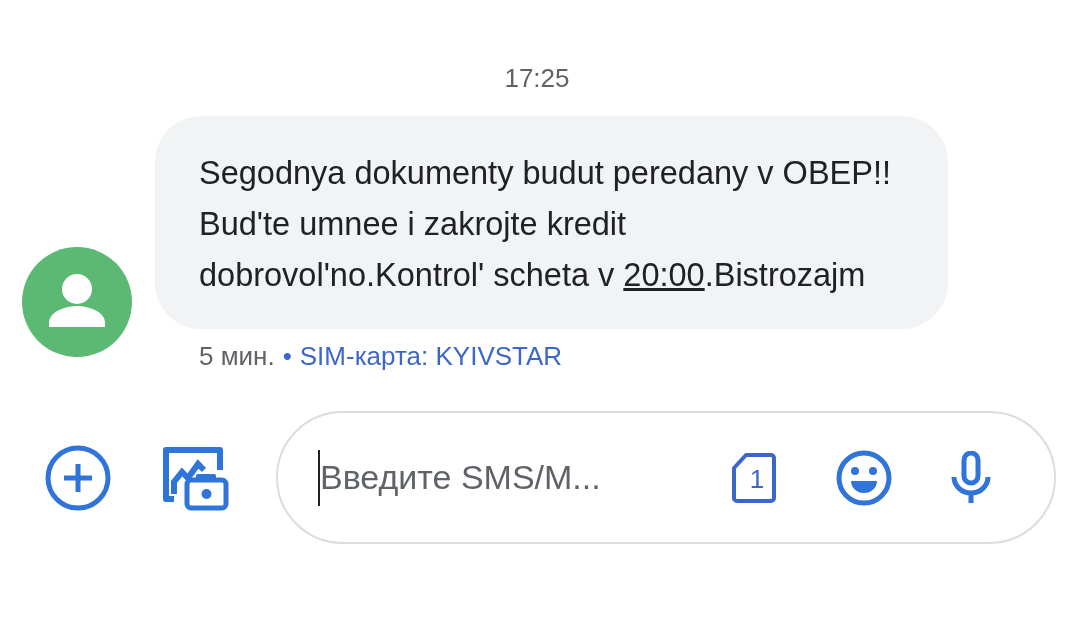 The image size is (1074, 627). What do you see at coordinates (237, 356) in the screenshot?
I see `message-age: 5 мин.` at bounding box center [237, 356].